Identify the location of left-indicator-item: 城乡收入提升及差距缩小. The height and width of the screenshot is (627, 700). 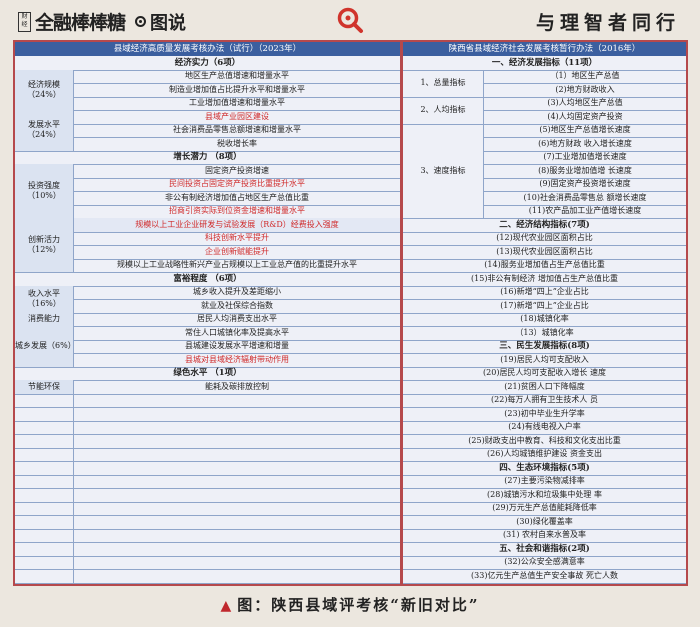
(237, 292).